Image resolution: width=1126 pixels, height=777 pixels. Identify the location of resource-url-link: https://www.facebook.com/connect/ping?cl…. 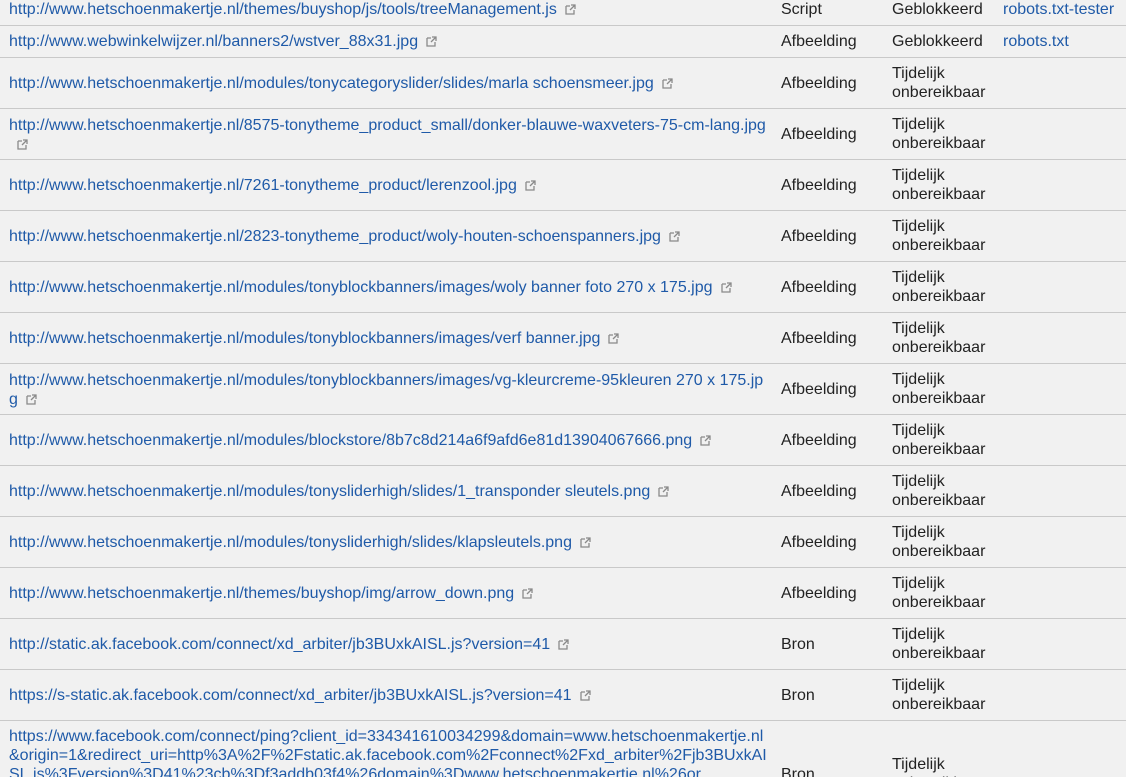
(388, 752).